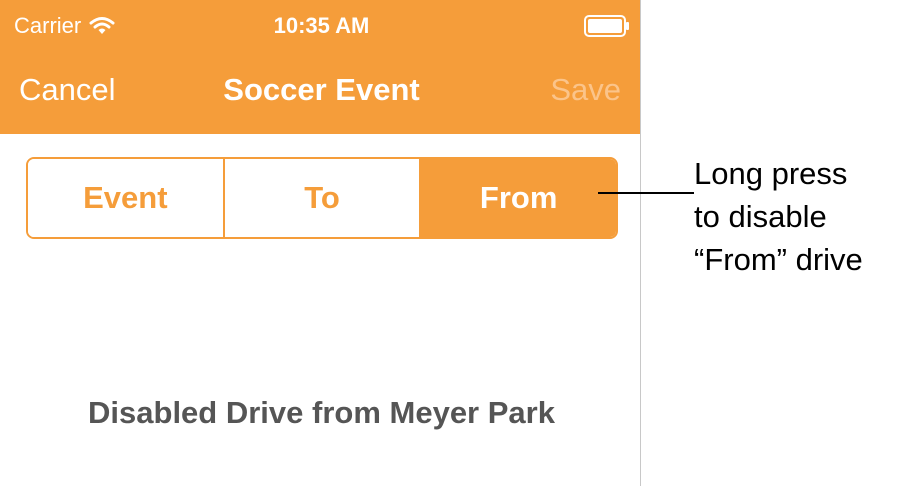 The width and height of the screenshot is (899, 486). I want to click on segment-to: To, so click(321, 198).